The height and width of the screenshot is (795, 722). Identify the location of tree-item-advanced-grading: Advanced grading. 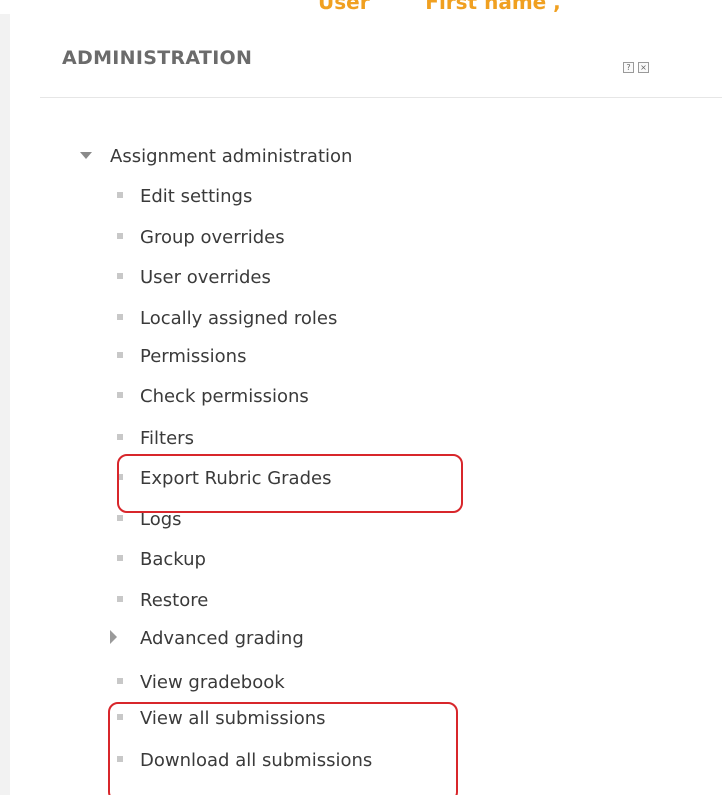
(207, 639).